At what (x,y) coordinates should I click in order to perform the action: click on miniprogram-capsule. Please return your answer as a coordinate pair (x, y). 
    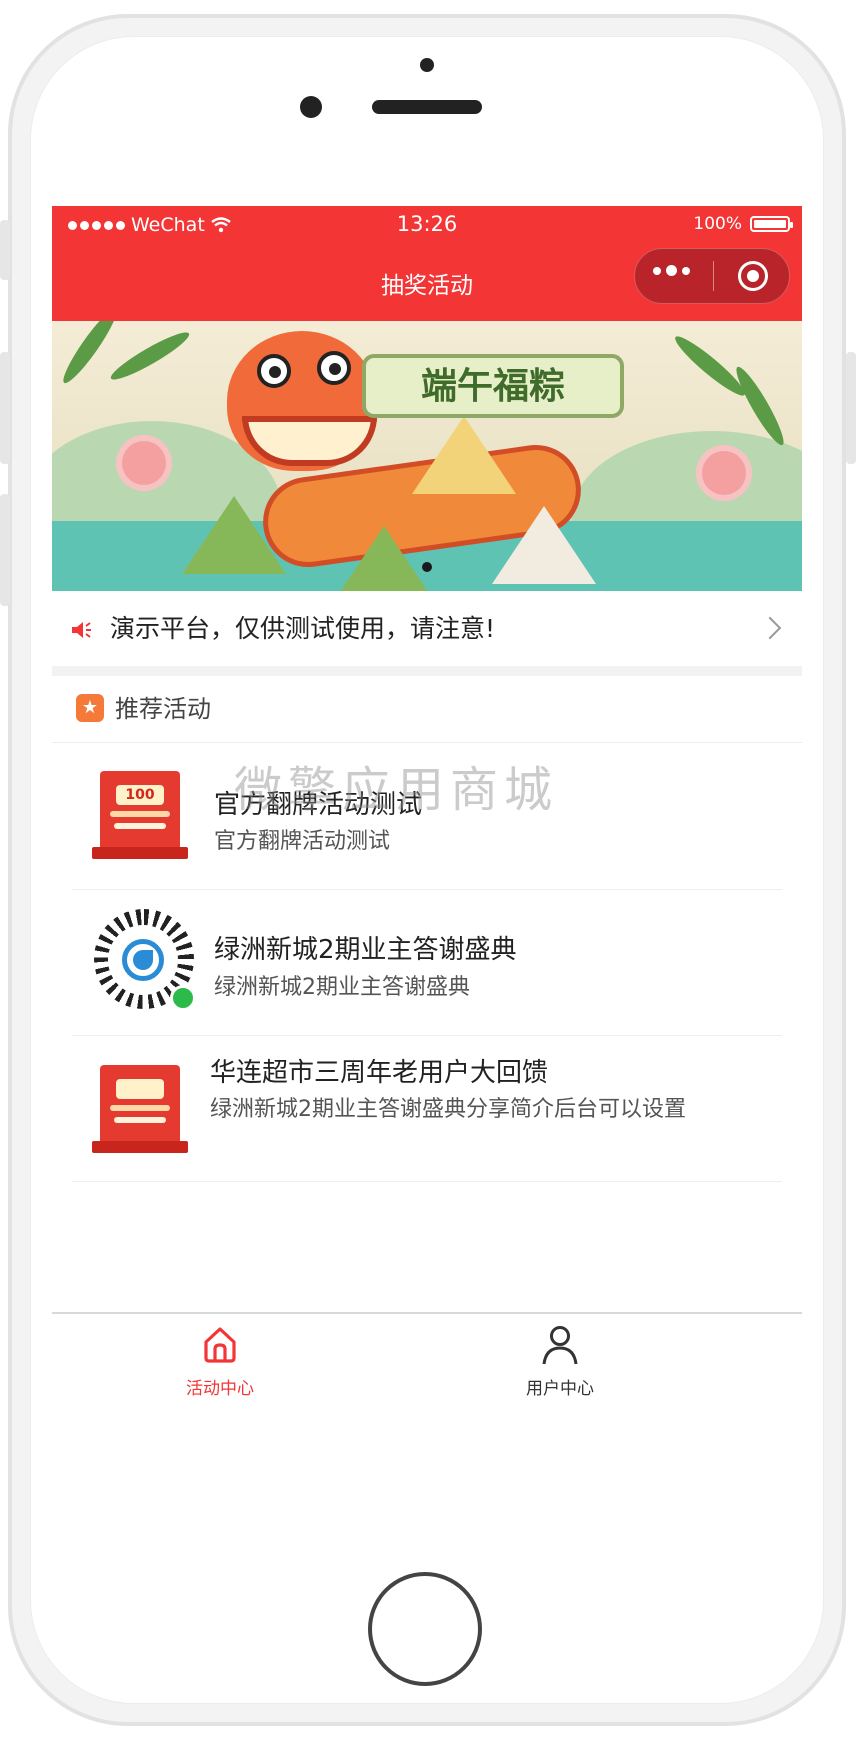
    Looking at the image, I should click on (712, 276).